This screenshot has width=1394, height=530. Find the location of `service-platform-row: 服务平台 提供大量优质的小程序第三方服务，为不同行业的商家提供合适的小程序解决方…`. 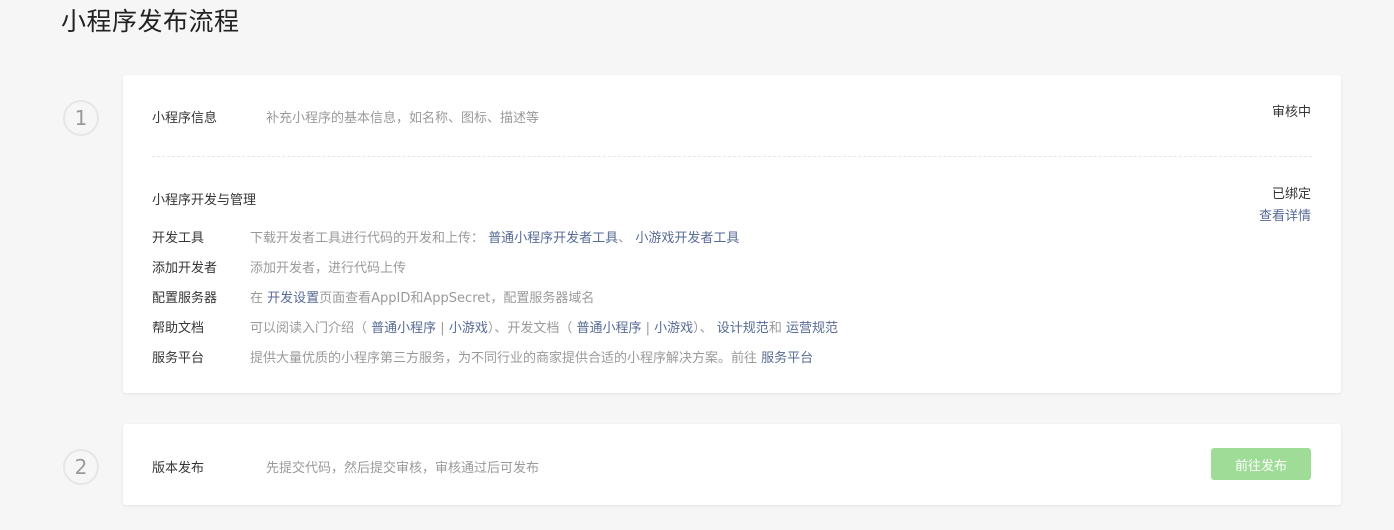

service-platform-row: 服务平台 提供大量优质的小程序第三方服务，为不同行业的商家提供合适的小程序解决方… is located at coordinates (732, 359).